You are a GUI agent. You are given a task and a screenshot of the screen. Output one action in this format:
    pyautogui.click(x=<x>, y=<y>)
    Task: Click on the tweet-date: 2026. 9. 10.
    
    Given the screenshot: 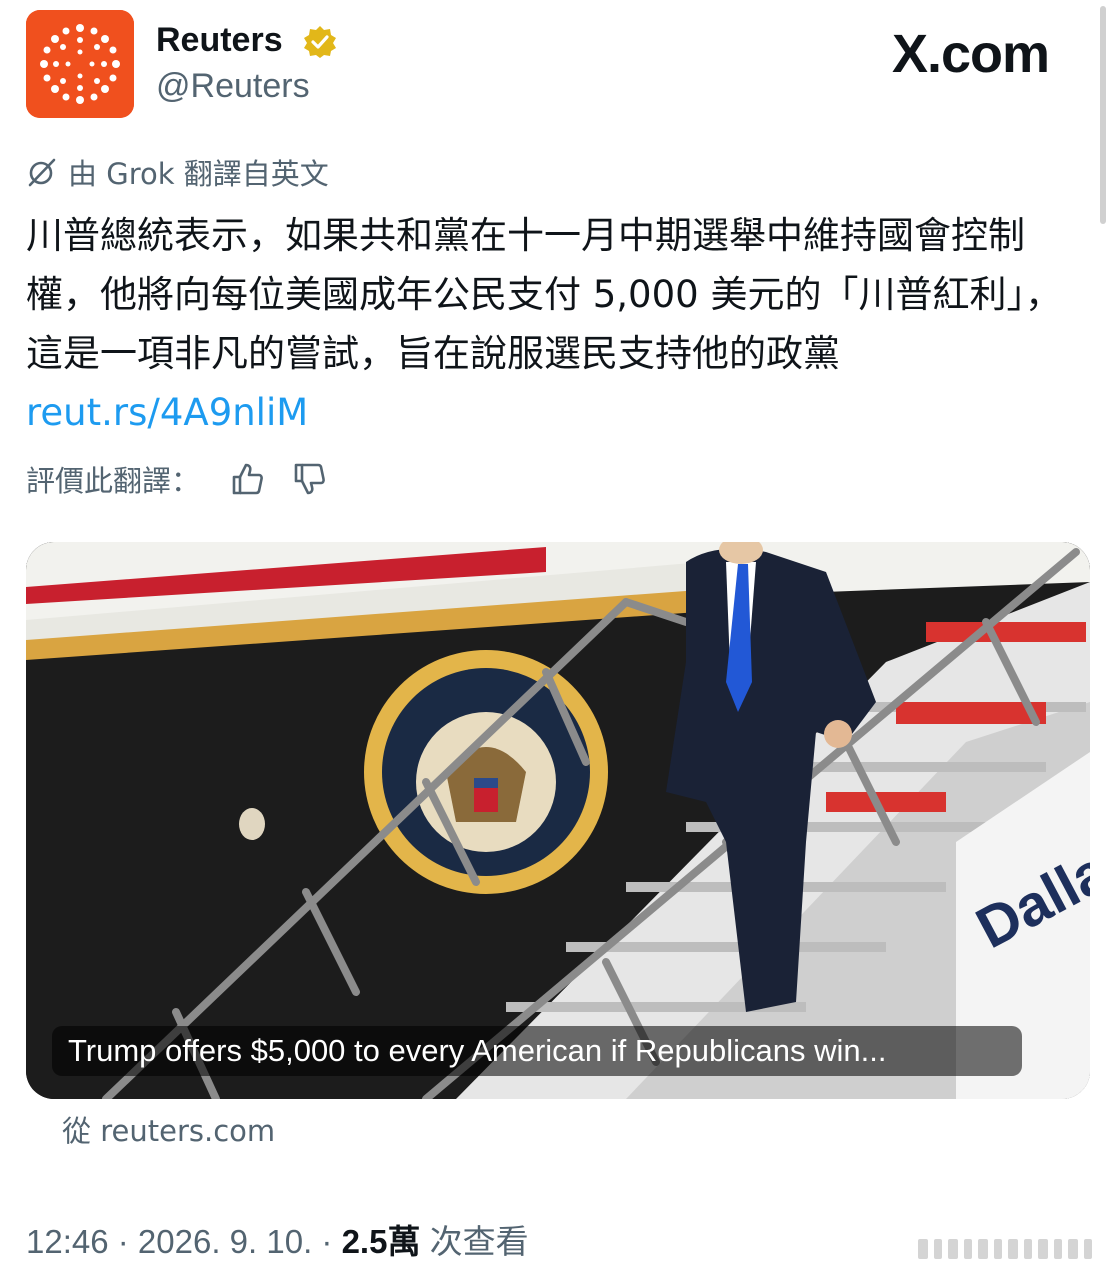 What is the action you would take?
    pyautogui.click(x=225, y=1241)
    